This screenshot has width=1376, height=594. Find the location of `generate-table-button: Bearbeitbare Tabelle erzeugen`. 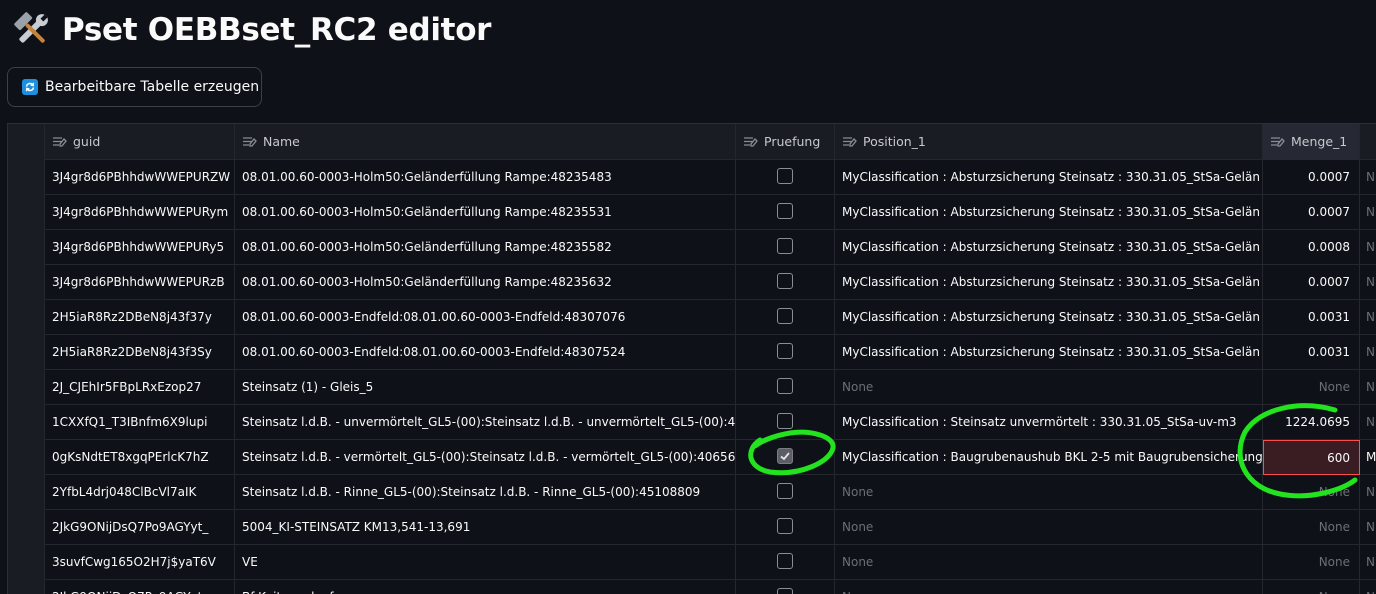

generate-table-button: Bearbeitbare Tabelle erzeugen is located at coordinates (134, 87).